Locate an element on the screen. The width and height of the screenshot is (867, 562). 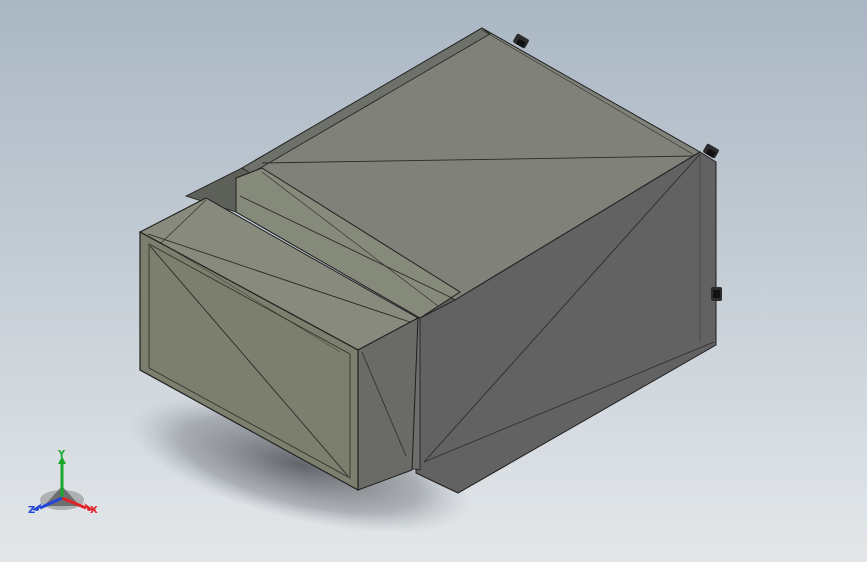
triad-y-label: Y is located at coordinates (62, 454).